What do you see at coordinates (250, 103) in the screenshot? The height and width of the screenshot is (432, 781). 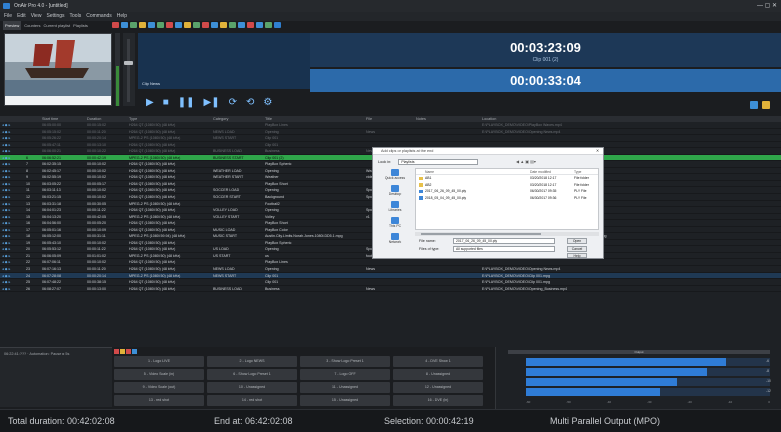 I see `rewind-icon: ⟲` at bounding box center [250, 103].